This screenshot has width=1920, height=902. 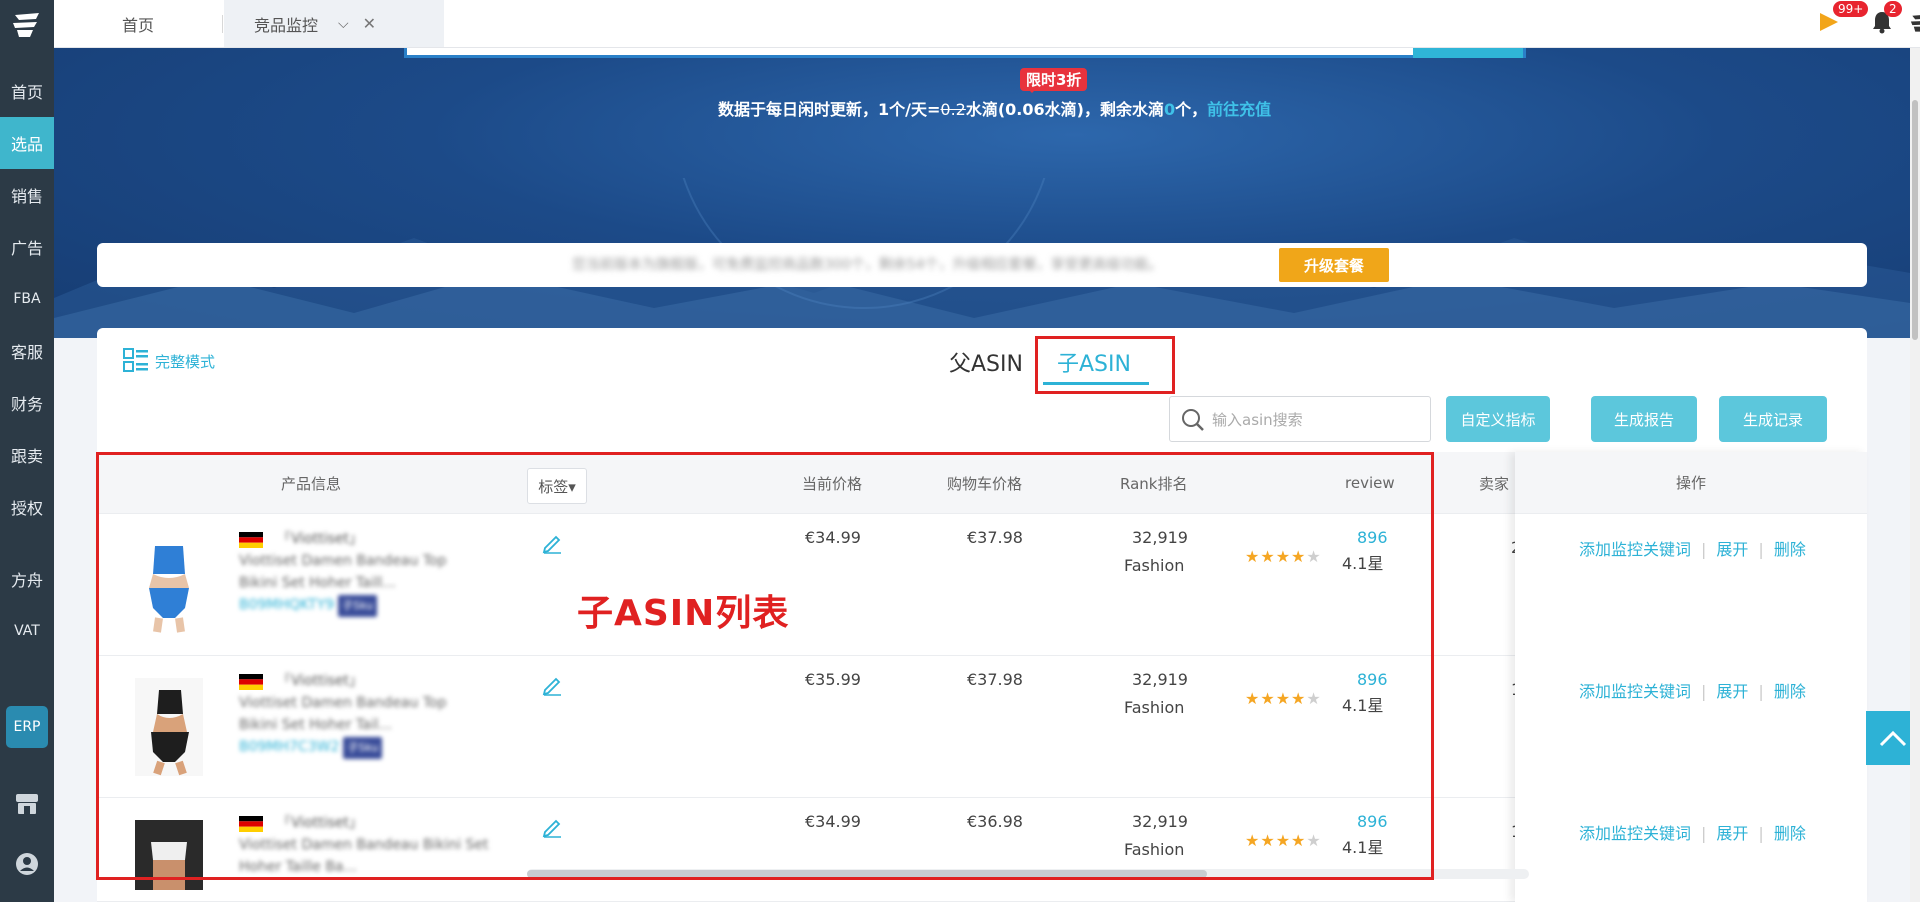 What do you see at coordinates (27, 247) in the screenshot?
I see `sidebar-item-ads: 广告` at bounding box center [27, 247].